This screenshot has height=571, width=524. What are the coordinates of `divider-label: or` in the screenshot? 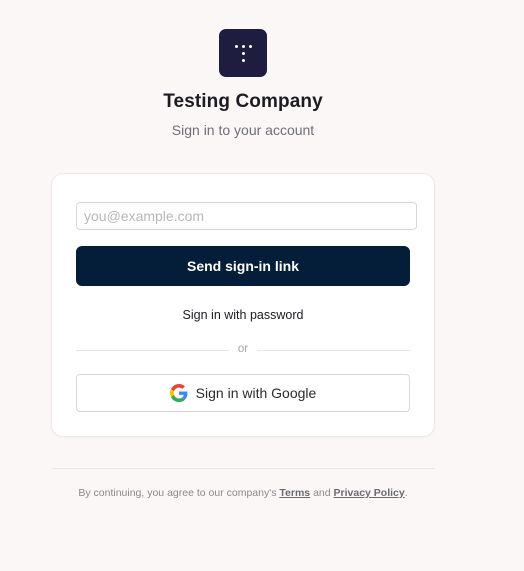 It's located at (243, 349).